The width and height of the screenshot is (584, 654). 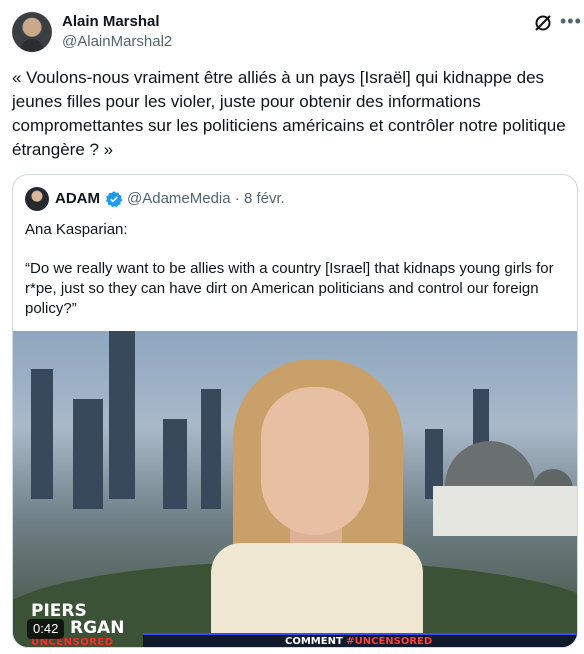 What do you see at coordinates (117, 41) in the screenshot?
I see `author-handle: @AlainMarshal2` at bounding box center [117, 41].